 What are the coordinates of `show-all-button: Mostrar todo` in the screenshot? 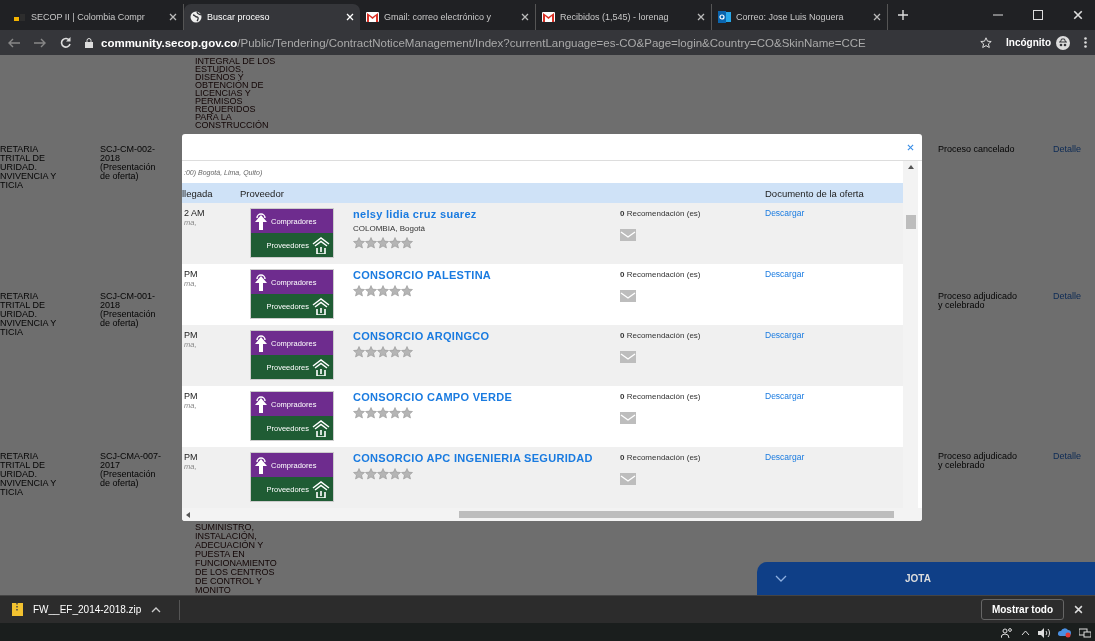 It's located at (1022, 609).